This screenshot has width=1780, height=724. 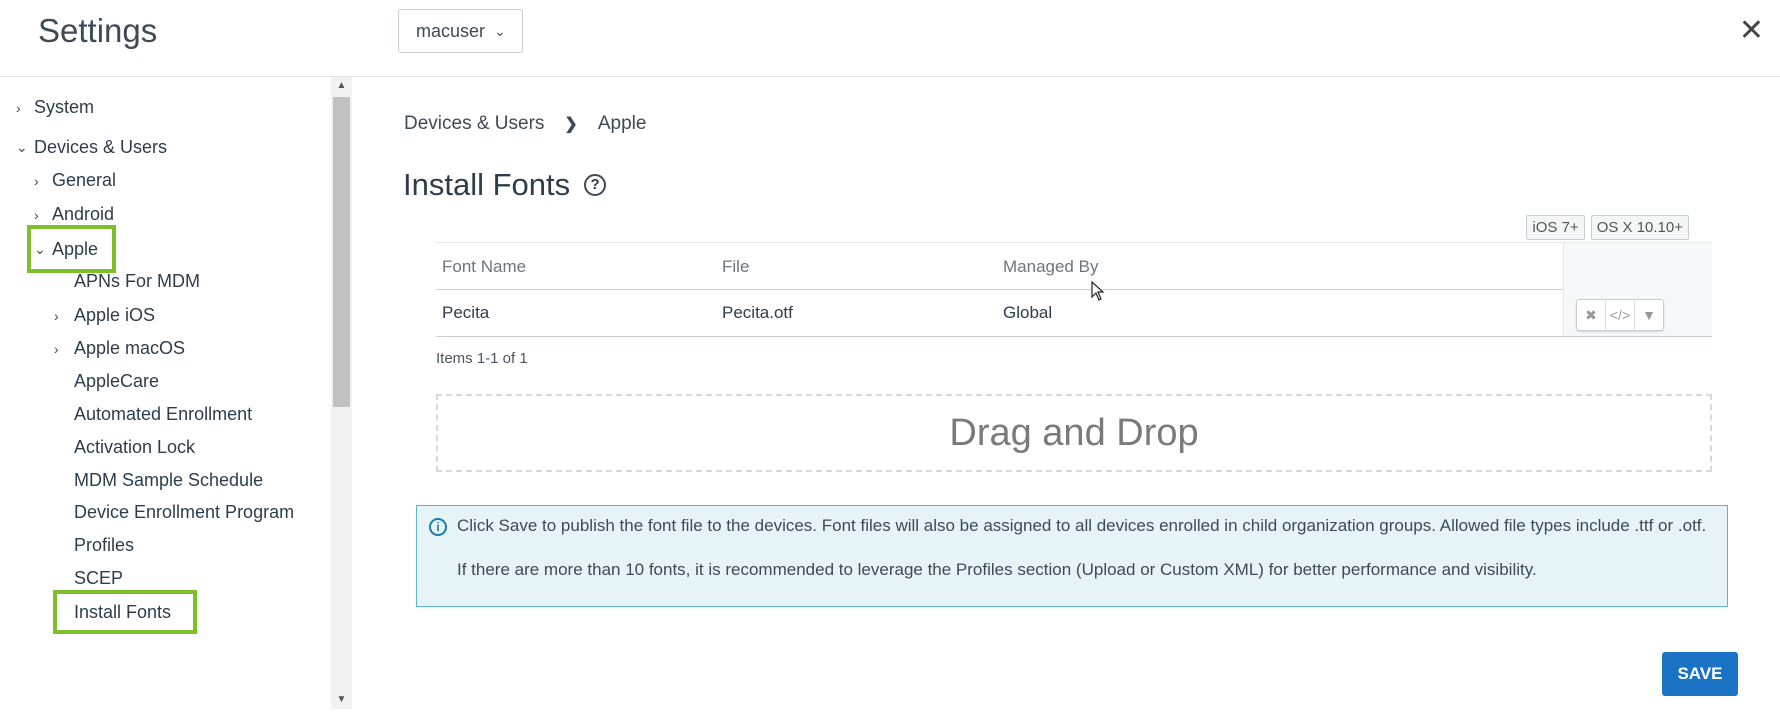 I want to click on sidebar-item-label: MDM Sample Schedule, so click(x=169, y=480).